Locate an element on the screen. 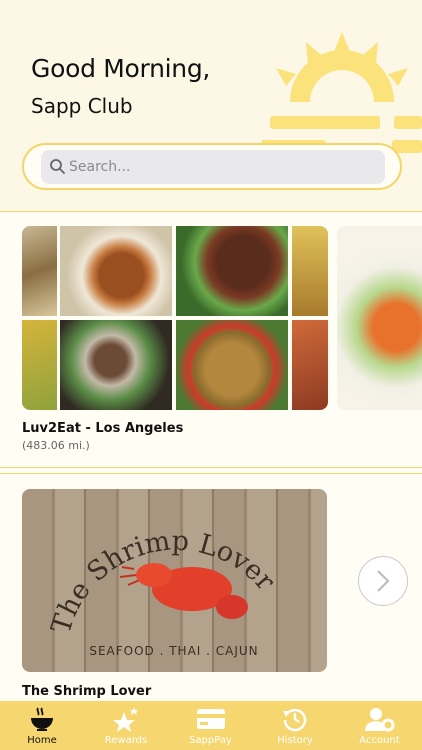  tab-label: Rewards is located at coordinates (126, 740).